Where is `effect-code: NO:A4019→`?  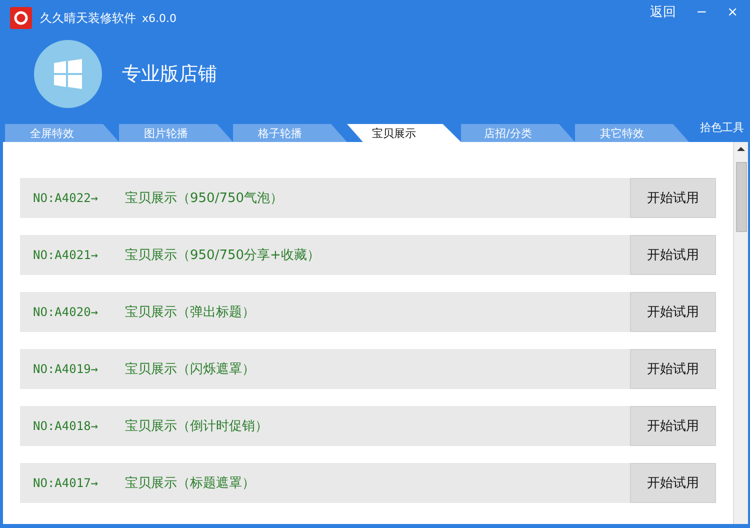
effect-code: NO:A4019→ is located at coordinates (66, 369).